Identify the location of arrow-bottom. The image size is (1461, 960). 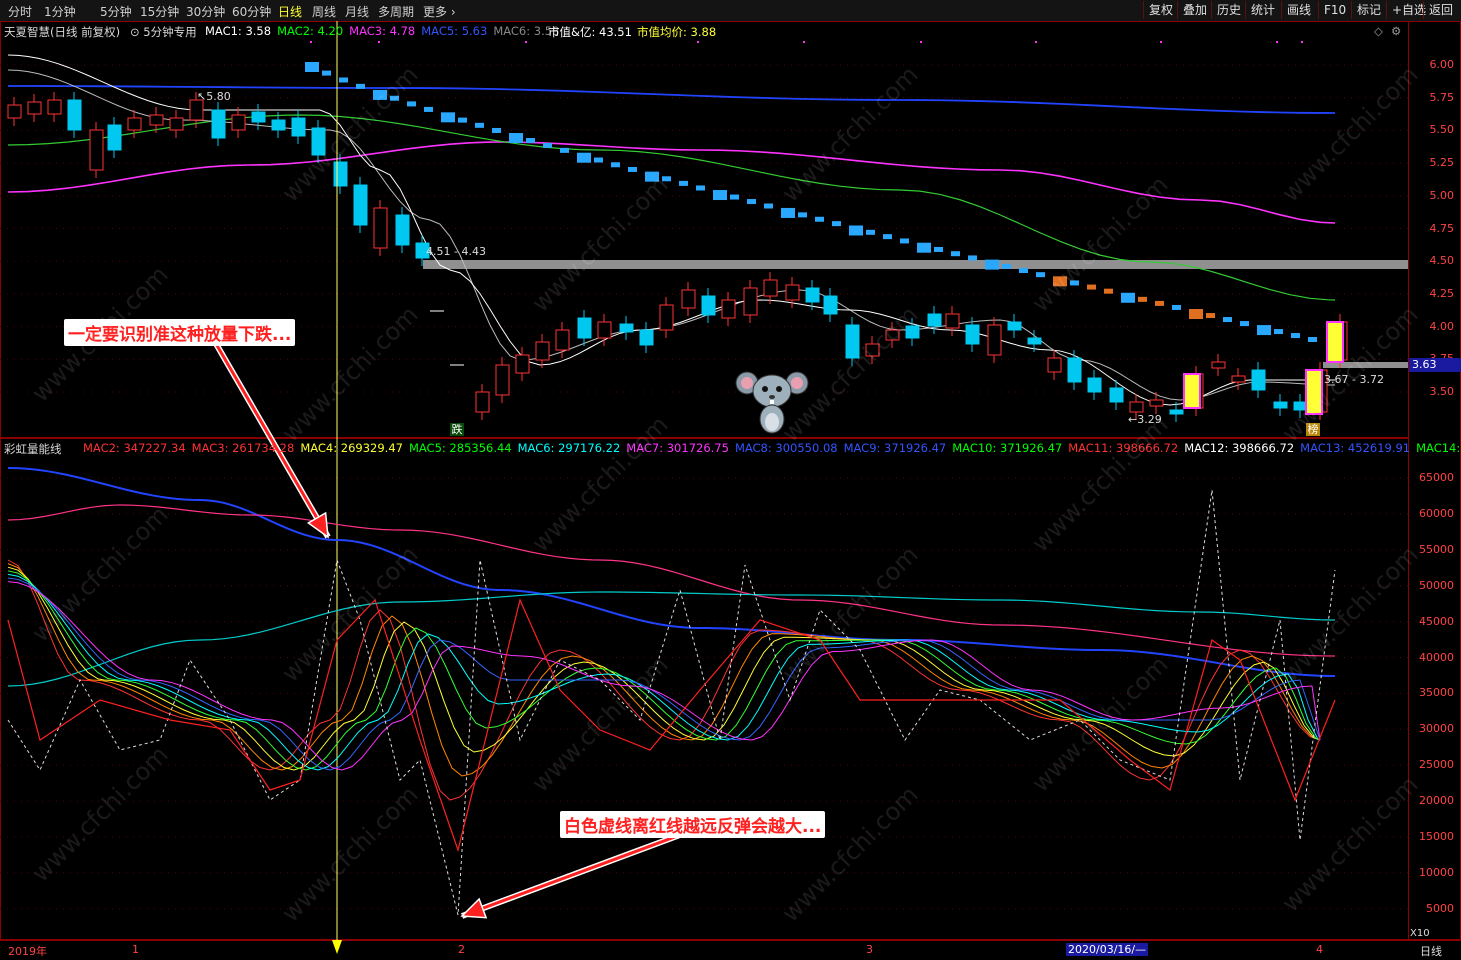
(571, 875).